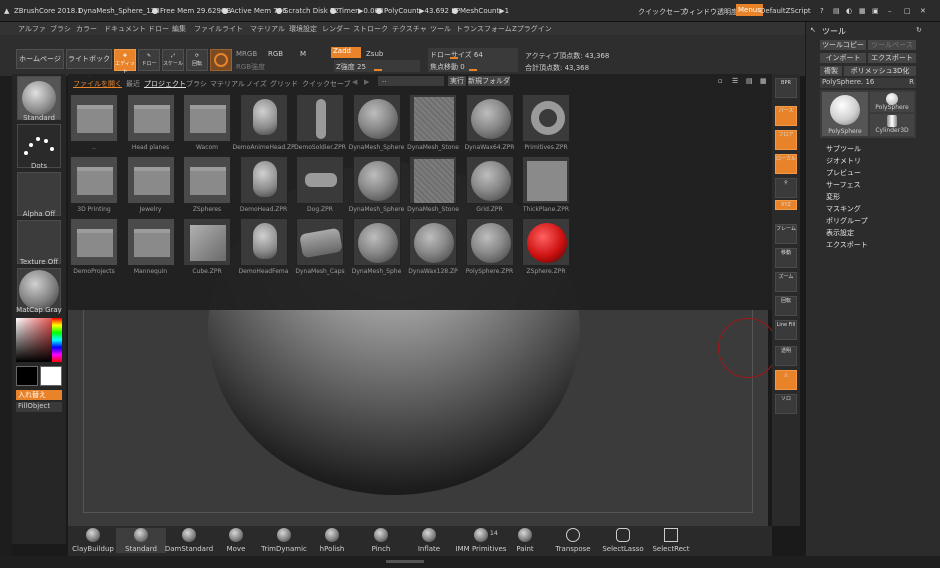  What do you see at coordinates (336, 29) in the screenshot?
I see `menu-render: レンダー` at bounding box center [336, 29].